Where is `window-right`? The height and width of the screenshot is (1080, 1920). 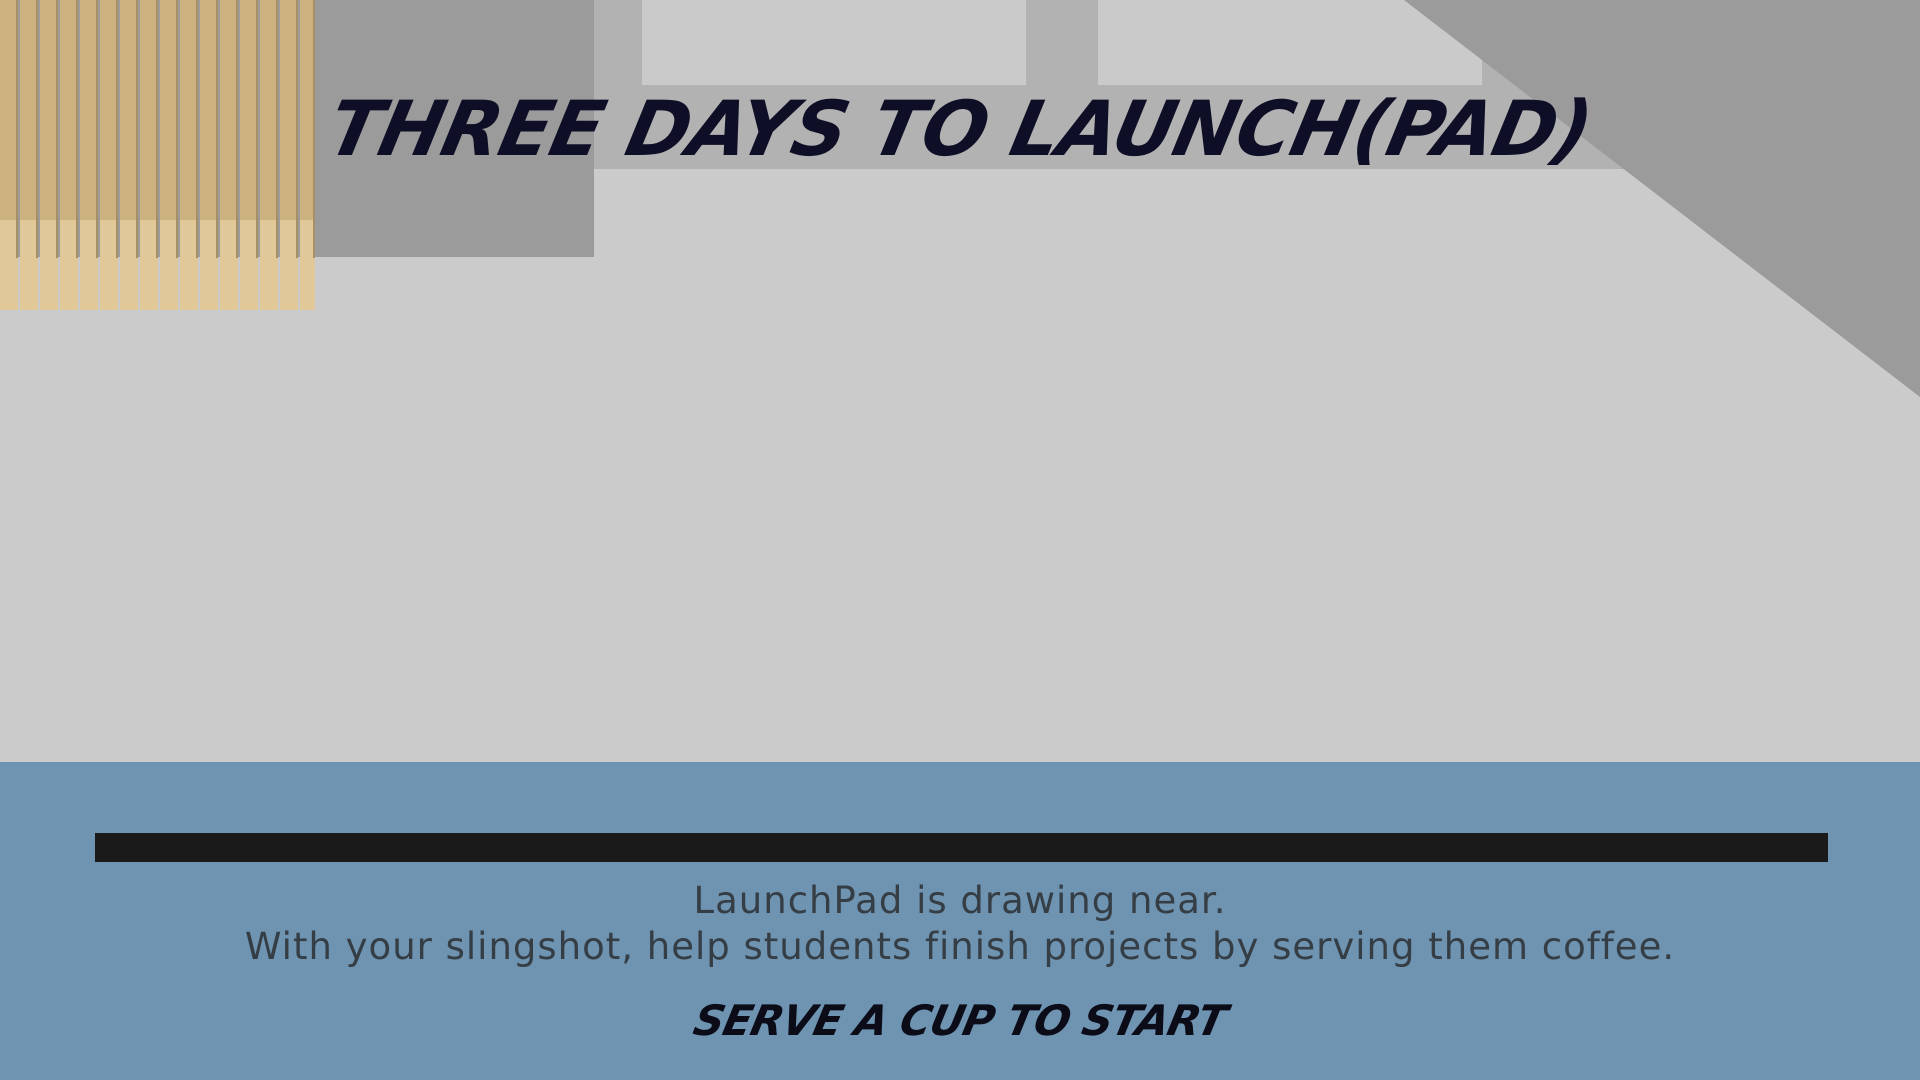 window-right is located at coordinates (1290, 42).